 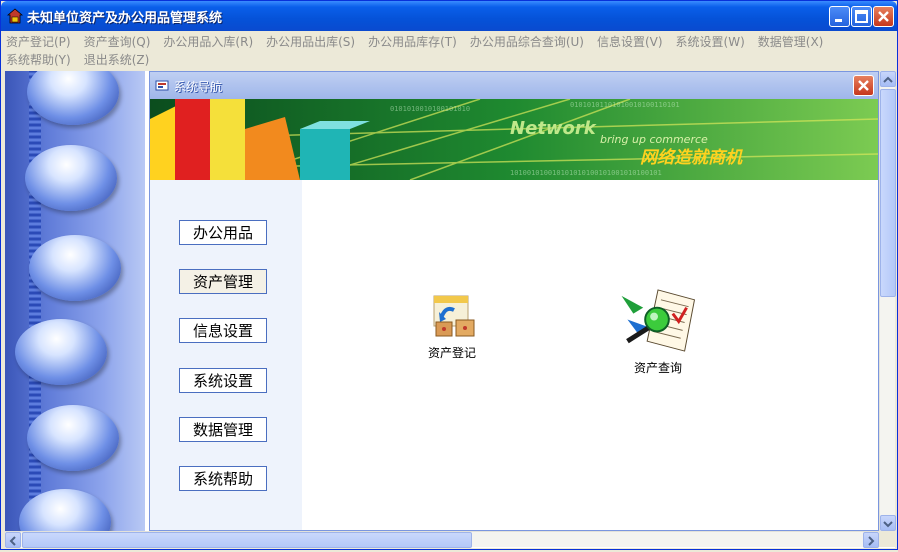 I want to click on menu-row-2: 系统帮助(Y) 退出系统(Z), so click(x=79, y=59).